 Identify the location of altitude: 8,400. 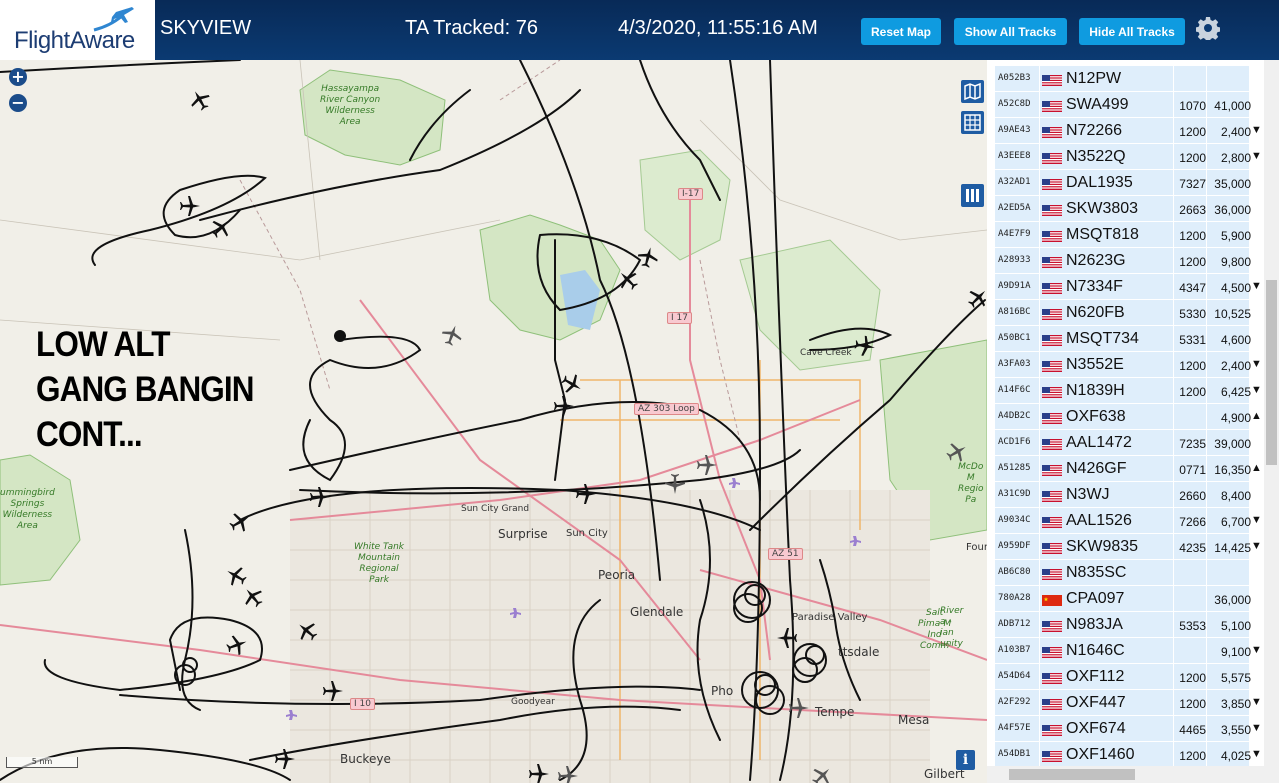
(1235, 496).